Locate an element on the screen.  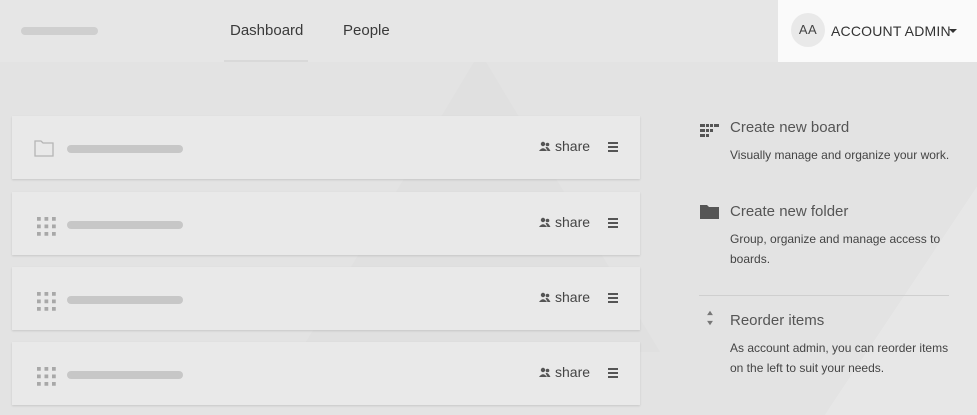
divider is located at coordinates (824, 295).